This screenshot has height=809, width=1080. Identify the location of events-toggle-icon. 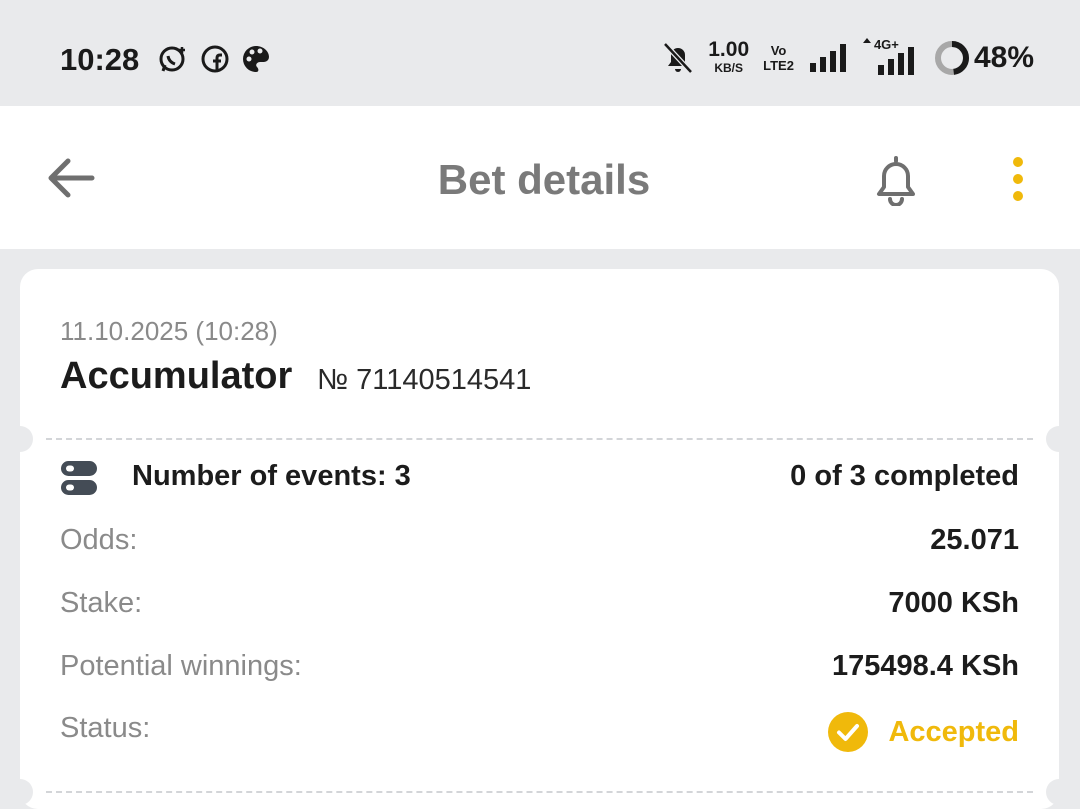
(79, 478).